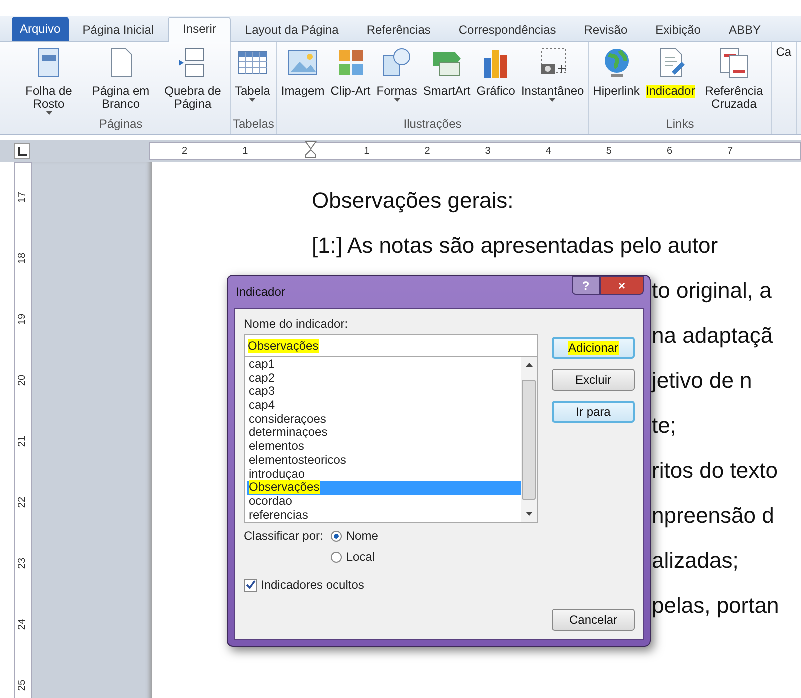  What do you see at coordinates (716, 605) in the screenshot?
I see `document-text: pelas, portan` at bounding box center [716, 605].